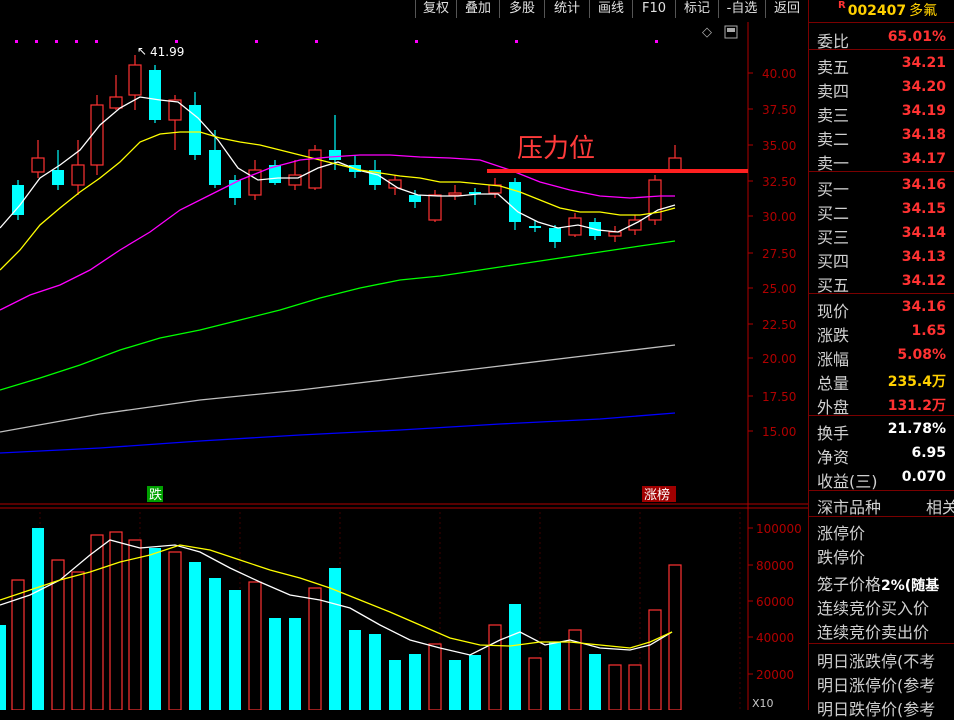 This screenshot has height=720, width=954. What do you see at coordinates (842, 5) in the screenshot?
I see `rights-marker: R` at bounding box center [842, 5].